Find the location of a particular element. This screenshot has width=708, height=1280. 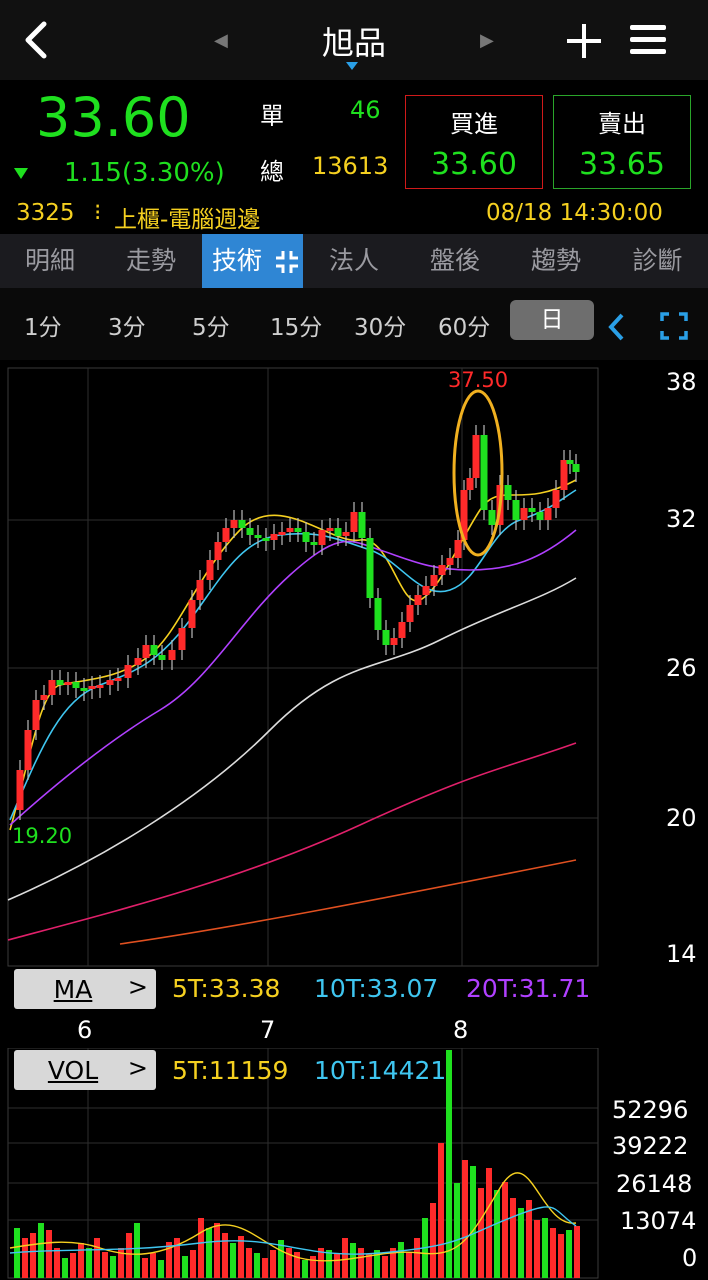

single-volume: 46 is located at coordinates (365, 110).